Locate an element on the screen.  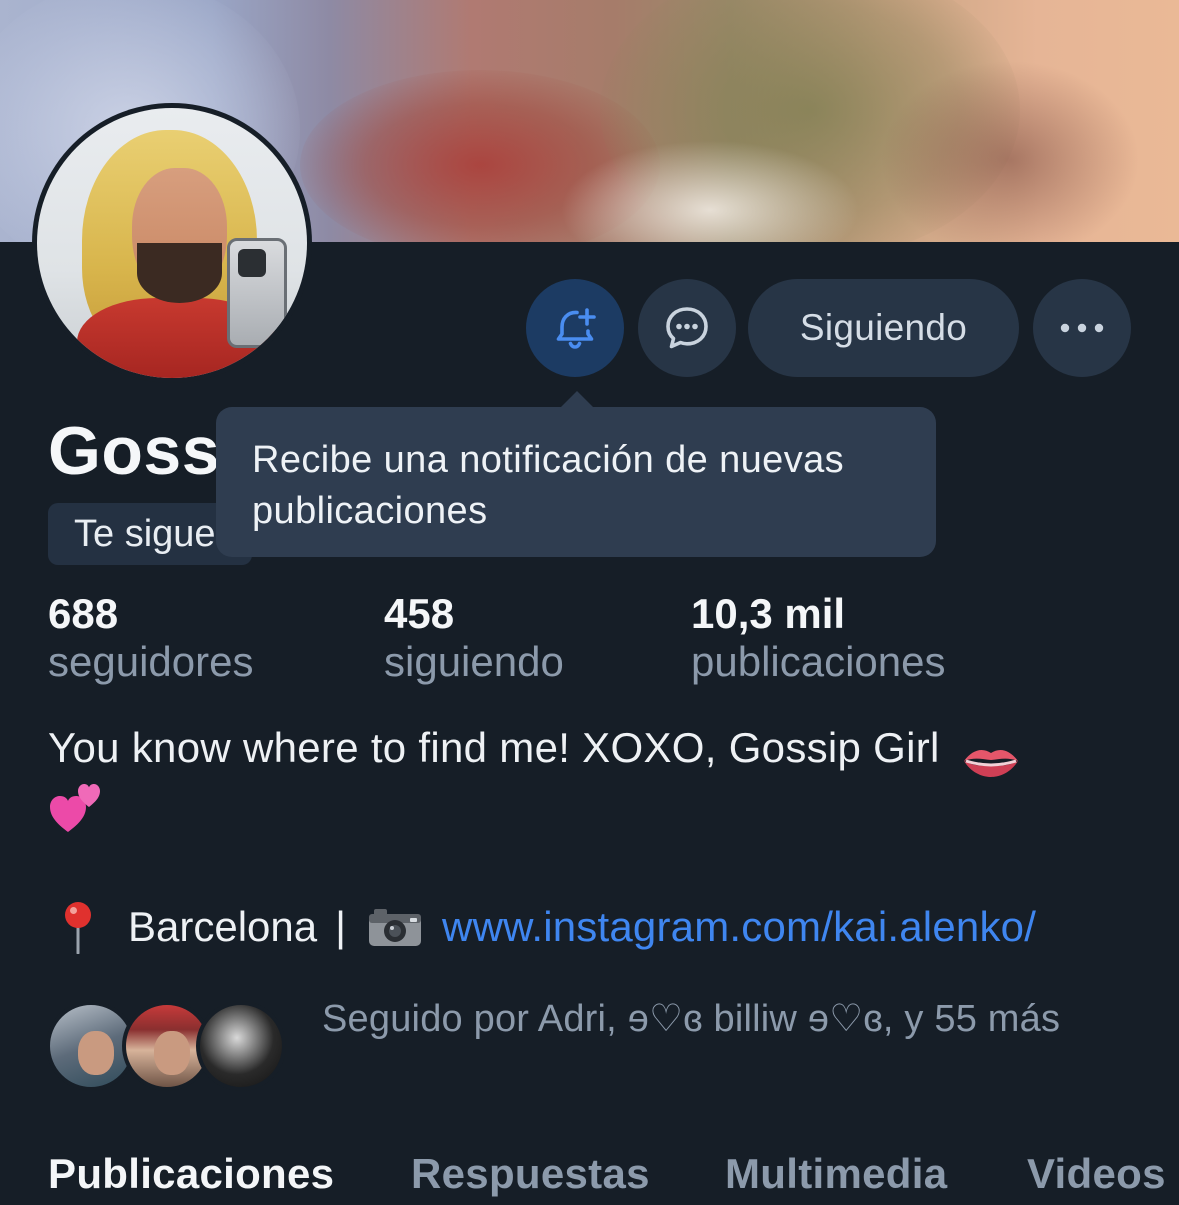
bell-plus-icon is located at coordinates (575, 328).